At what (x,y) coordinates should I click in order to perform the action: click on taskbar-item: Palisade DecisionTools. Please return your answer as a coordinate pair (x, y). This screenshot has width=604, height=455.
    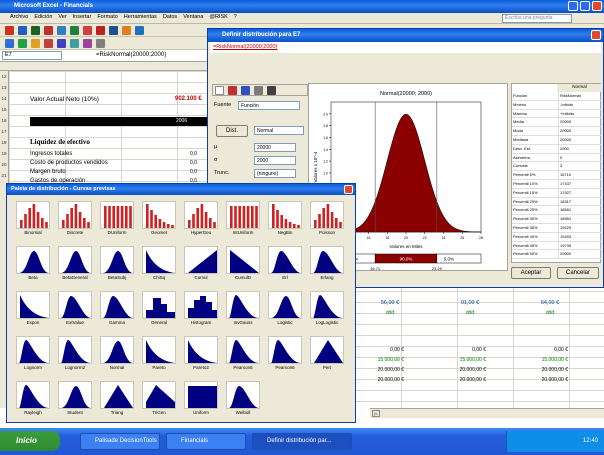
    Looking at the image, I should click on (120, 441).